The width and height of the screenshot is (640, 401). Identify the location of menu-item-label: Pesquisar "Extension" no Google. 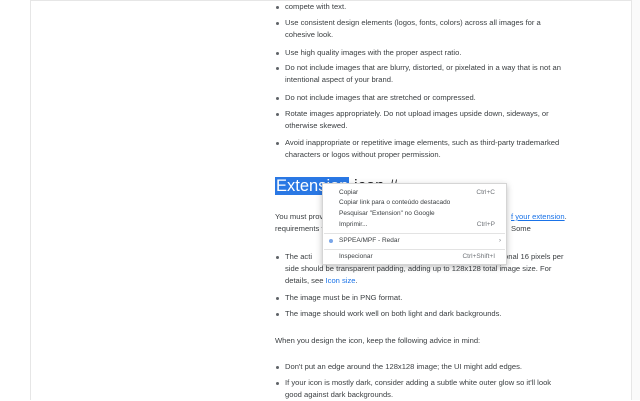
(387, 213).